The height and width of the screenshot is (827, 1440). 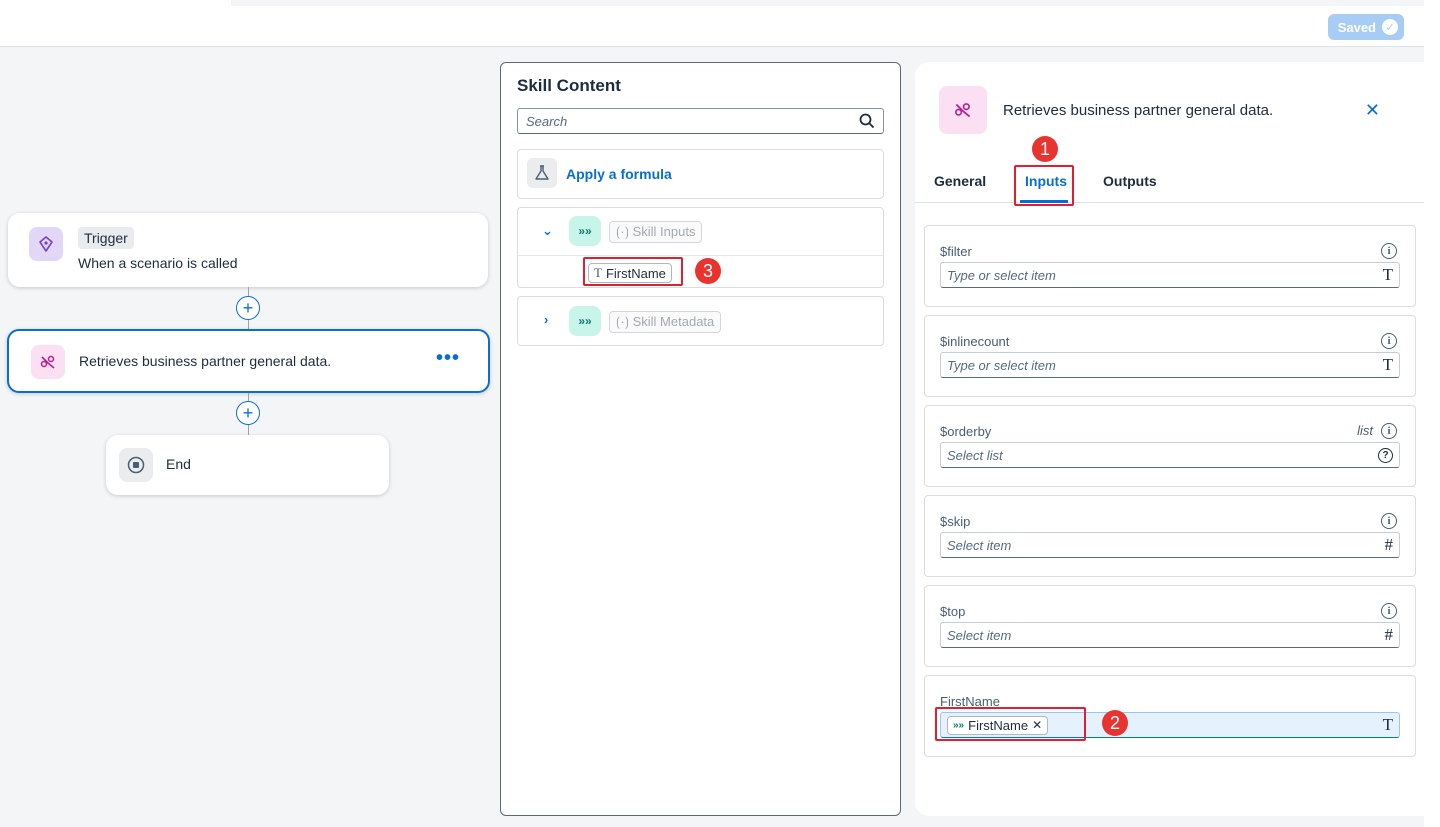 I want to click on skill-search-field, so click(x=700, y=121).